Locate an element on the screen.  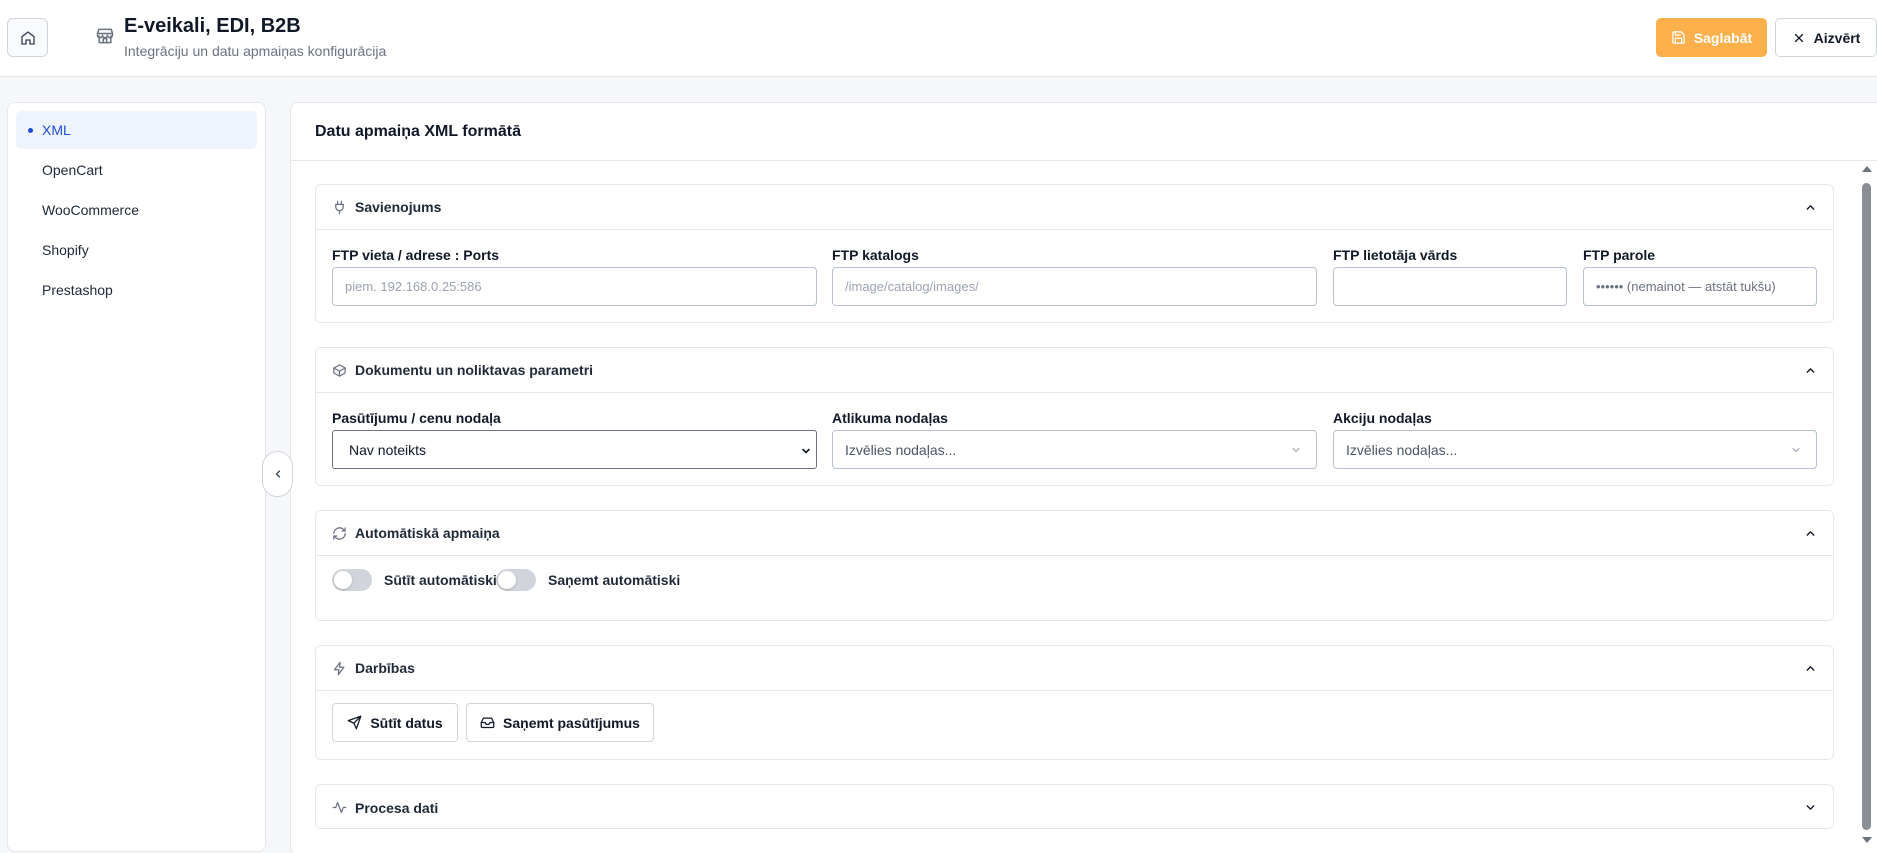
actions-section: Darbības Sūtīt datus Saņemt pasūtījumus is located at coordinates (1074, 702).